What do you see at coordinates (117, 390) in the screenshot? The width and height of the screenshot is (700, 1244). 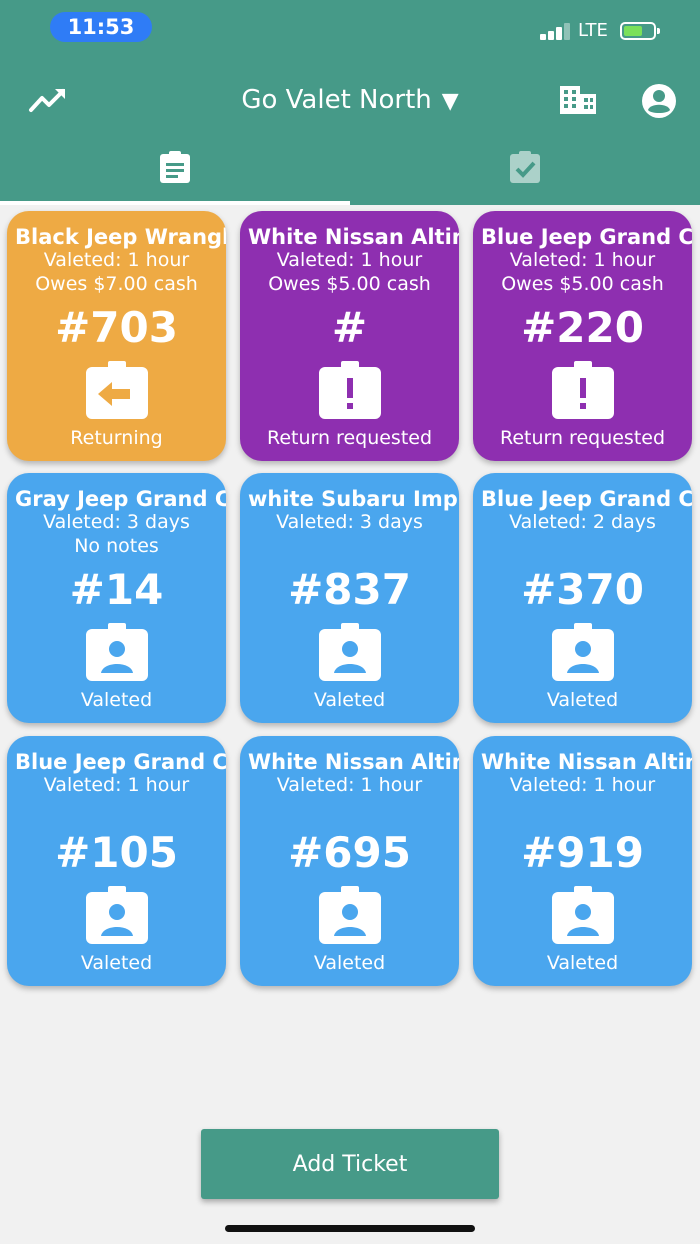 I see `return-arrow-icon` at bounding box center [117, 390].